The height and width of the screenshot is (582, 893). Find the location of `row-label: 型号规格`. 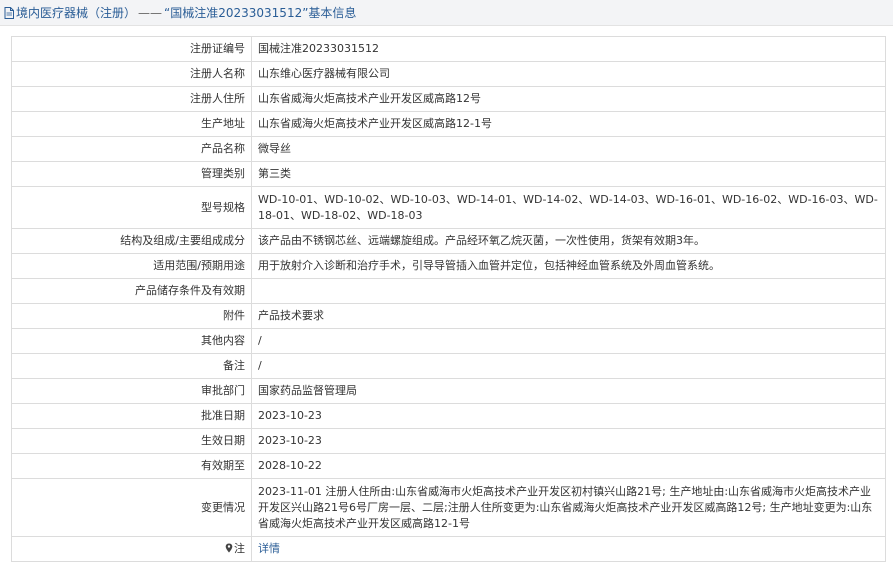

row-label: 型号规格 is located at coordinates (131, 207).